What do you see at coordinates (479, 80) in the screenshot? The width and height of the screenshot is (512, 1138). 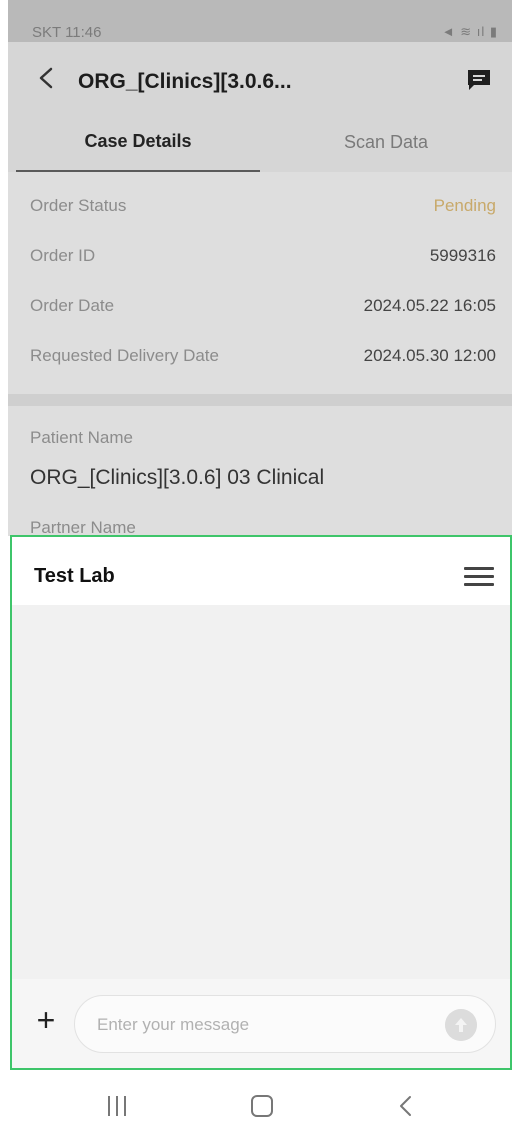 I see `chat-bubble-icon` at bounding box center [479, 80].